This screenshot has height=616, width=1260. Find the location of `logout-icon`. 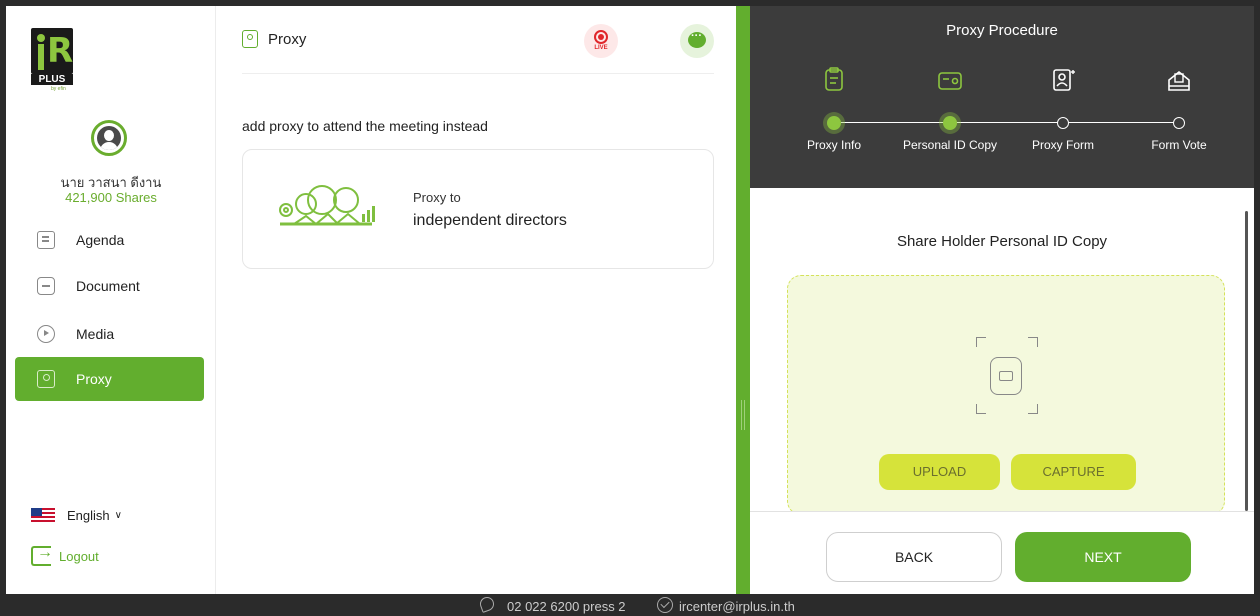

logout-icon is located at coordinates (42, 555).